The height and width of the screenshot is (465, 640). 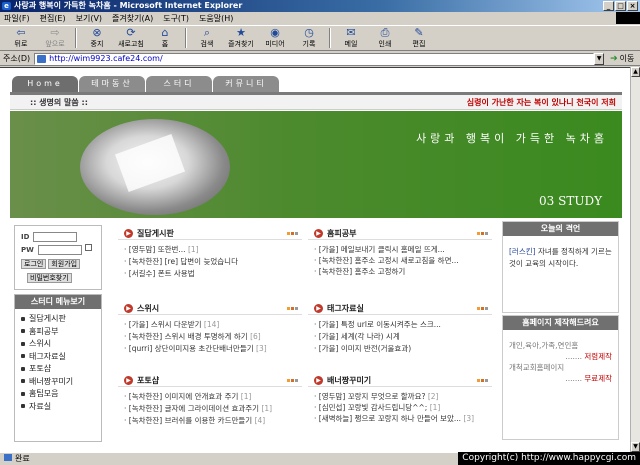 I want to click on tab-home: Home, so click(x=45, y=84).